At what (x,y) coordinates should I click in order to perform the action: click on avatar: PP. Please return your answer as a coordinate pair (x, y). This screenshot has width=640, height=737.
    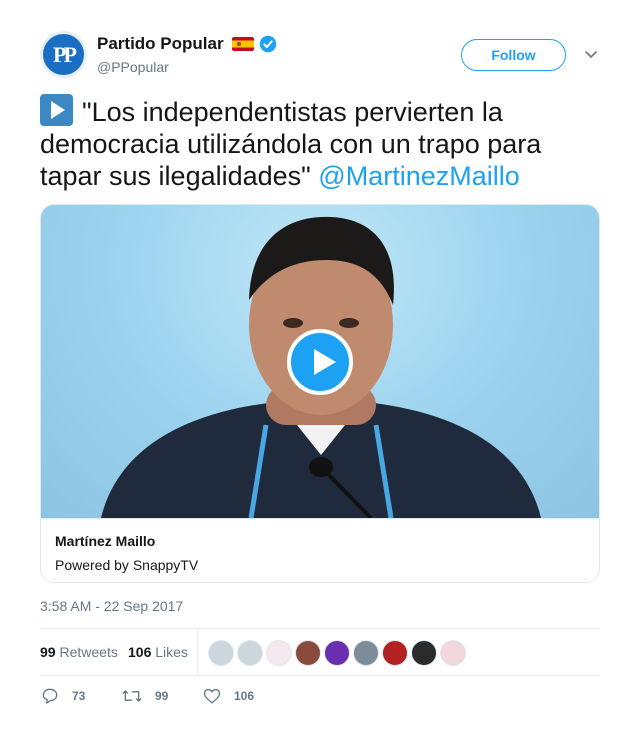
    Looking at the image, I should click on (63, 54).